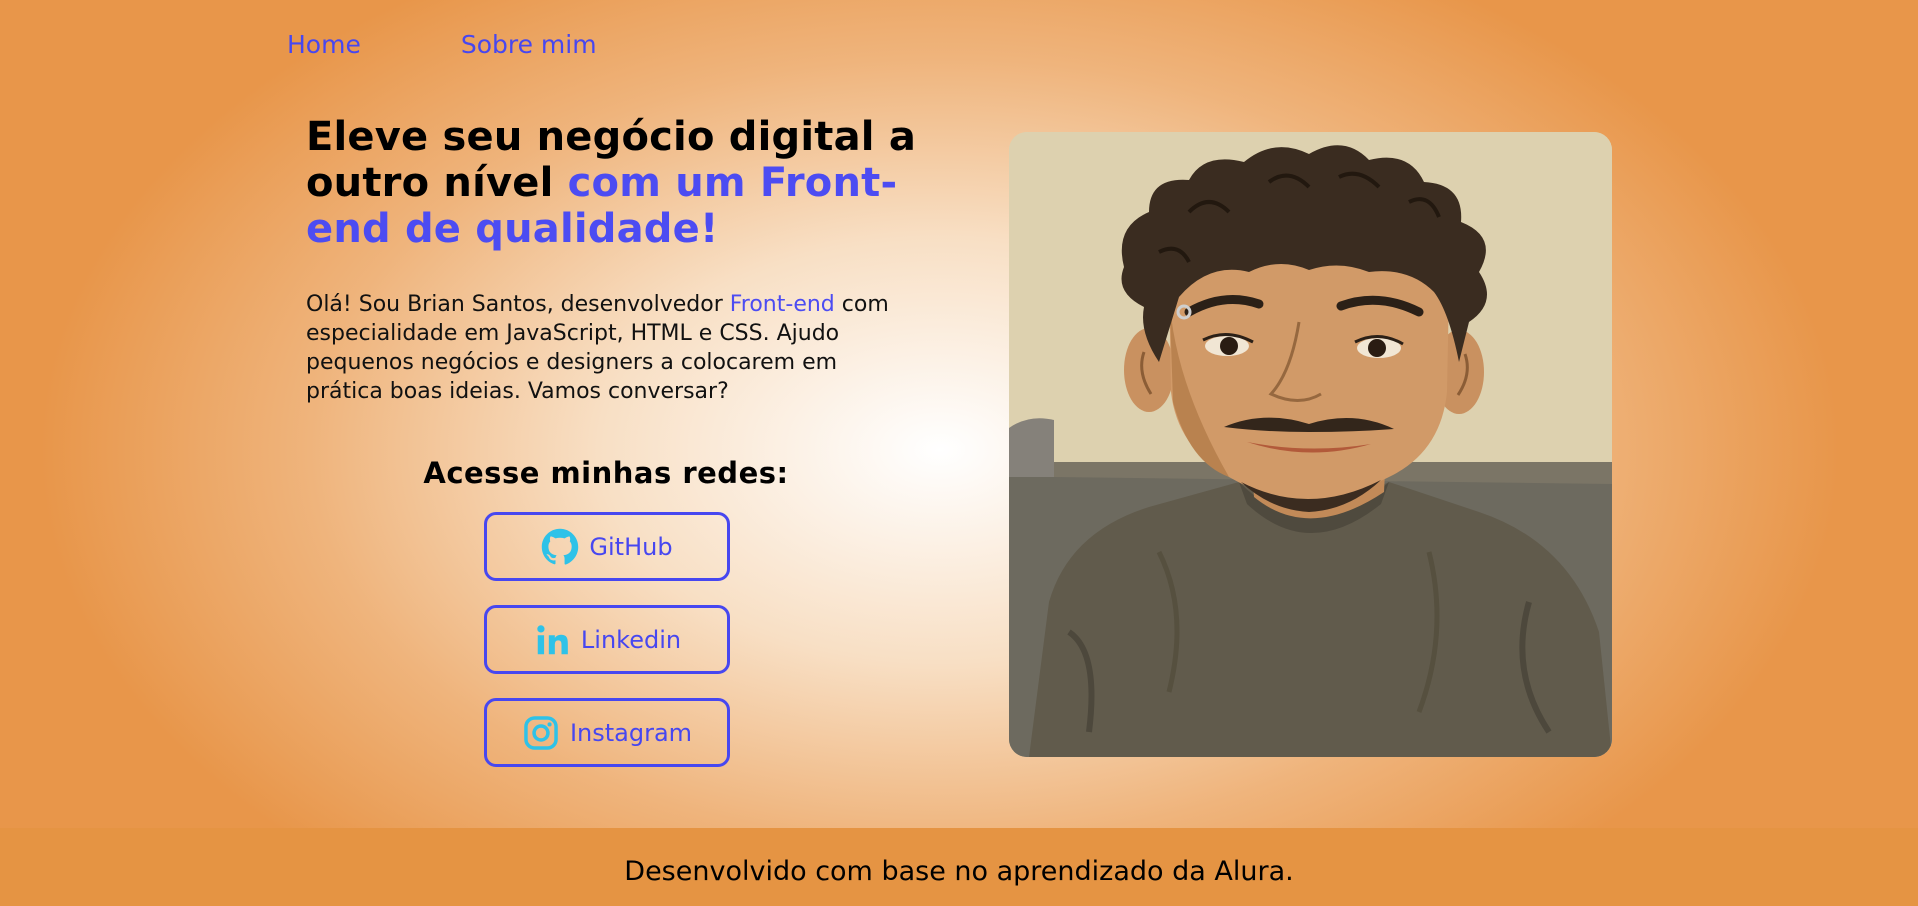 The width and height of the screenshot is (1918, 906). Describe the element at coordinates (529, 45) in the screenshot. I see `nav-link-sobre-mim: Sobre mim` at that location.